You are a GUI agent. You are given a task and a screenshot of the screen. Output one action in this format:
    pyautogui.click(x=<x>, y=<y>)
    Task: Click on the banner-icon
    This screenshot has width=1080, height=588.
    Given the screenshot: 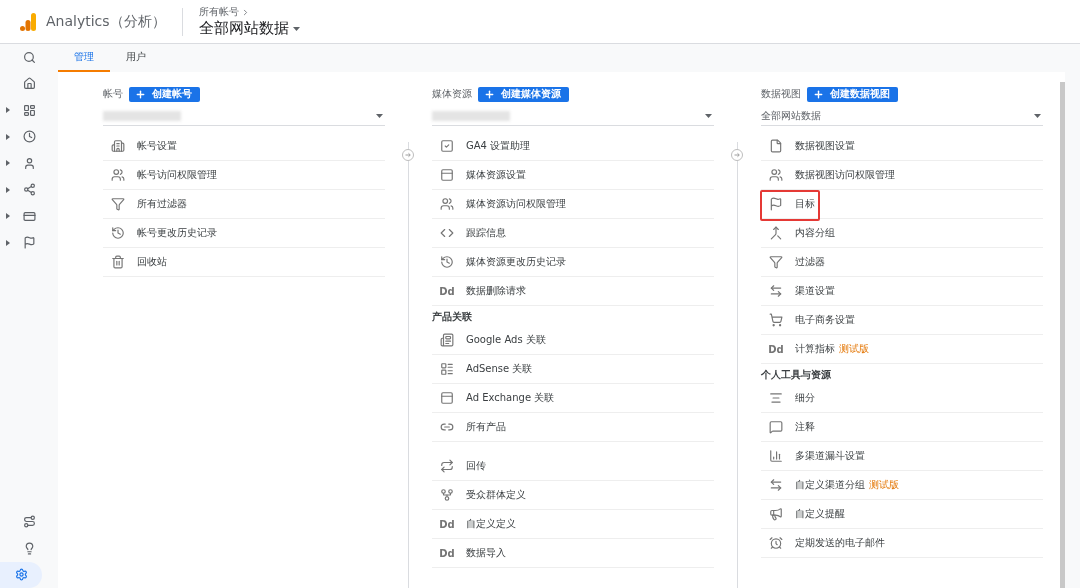 What is the action you would take?
    pyautogui.click(x=447, y=340)
    